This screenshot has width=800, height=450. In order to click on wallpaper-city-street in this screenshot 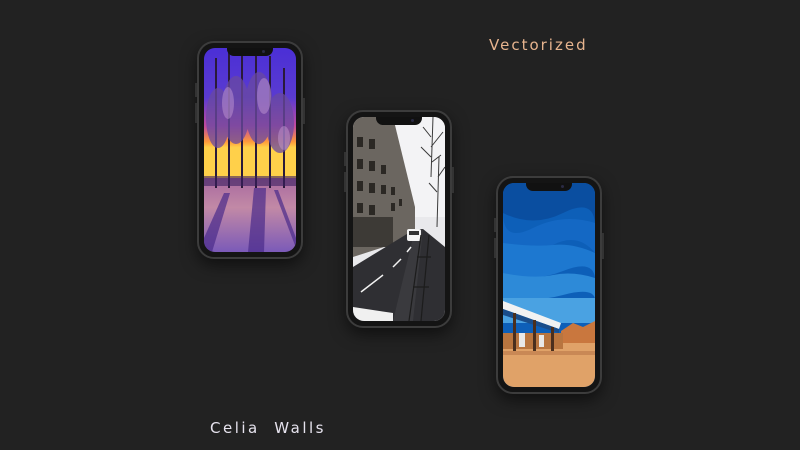, I will do `click(399, 219)`.